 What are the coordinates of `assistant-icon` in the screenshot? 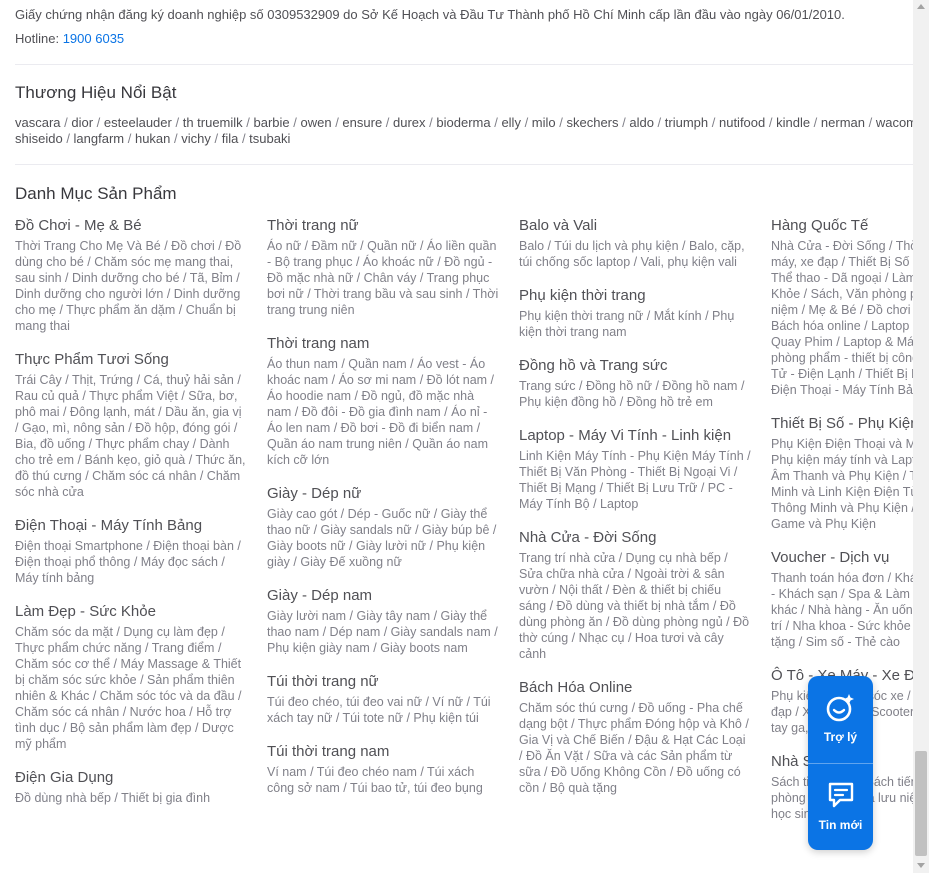 It's located at (840, 708).